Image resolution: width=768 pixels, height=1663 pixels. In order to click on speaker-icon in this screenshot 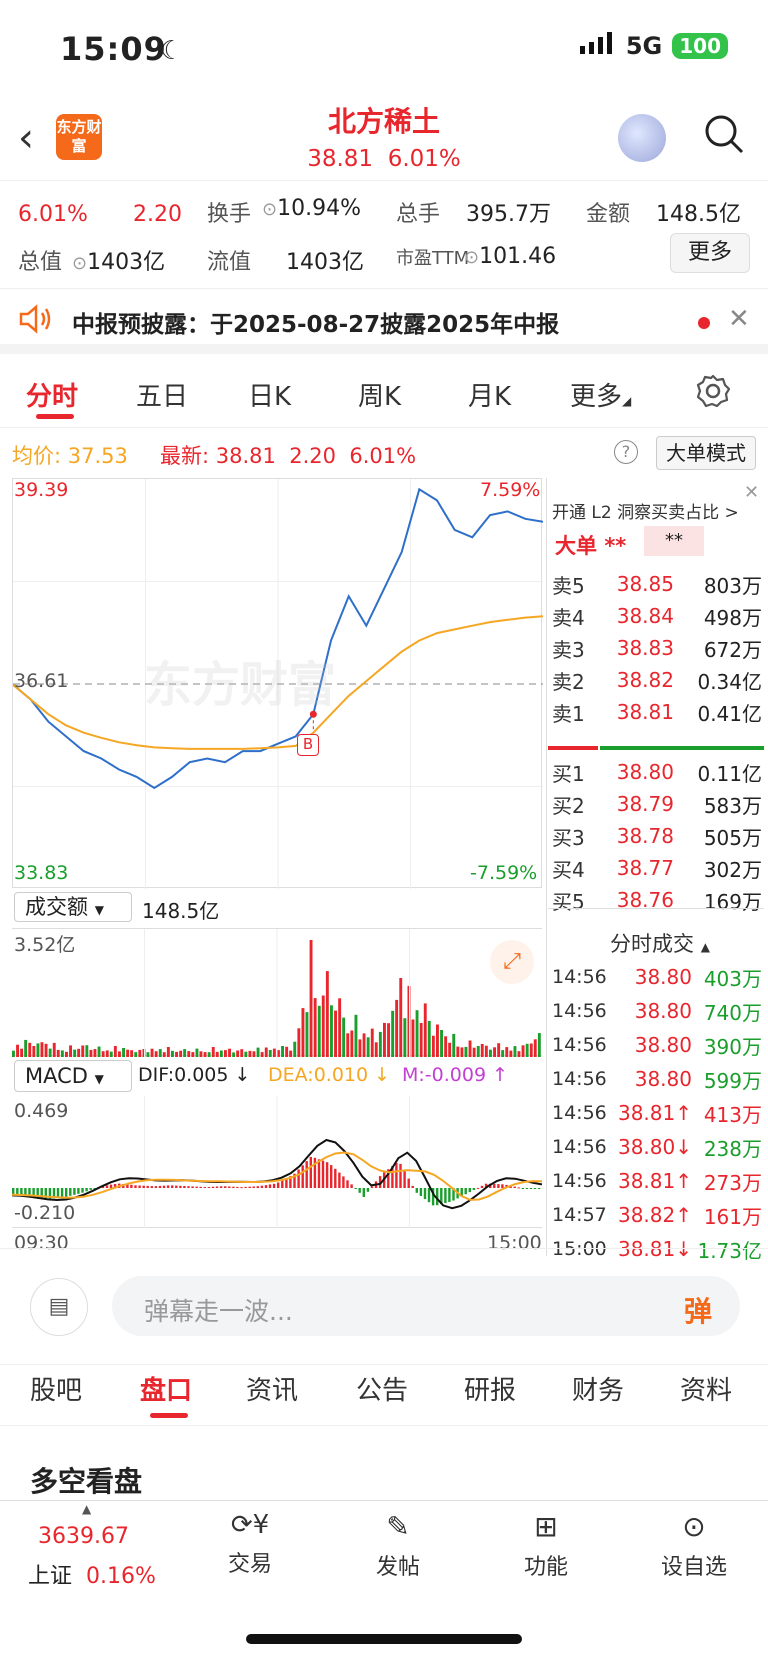, I will do `click(36, 321)`.